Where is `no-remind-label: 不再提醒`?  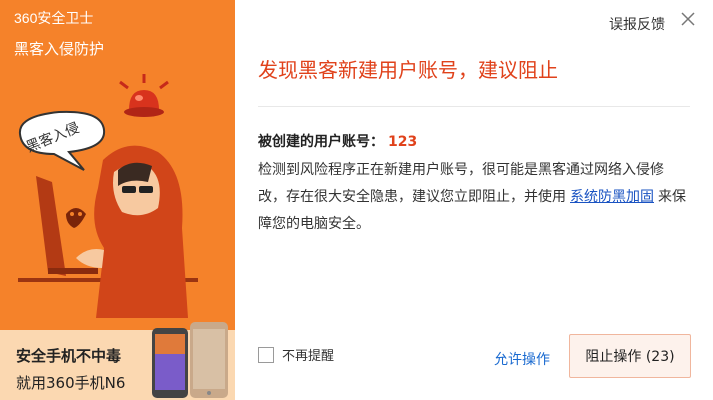
no-remind-label: 不再提醒 is located at coordinates (308, 356).